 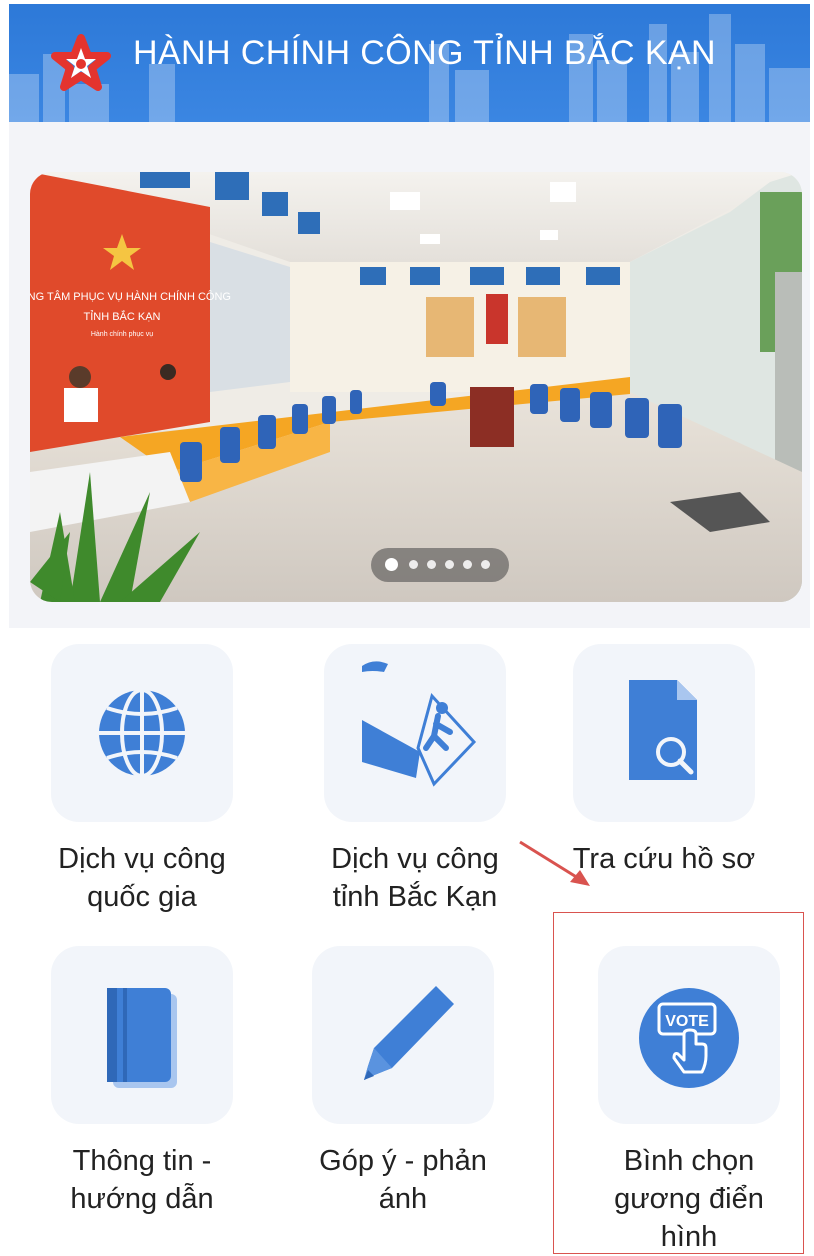 What do you see at coordinates (678, 1083) in the screenshot?
I see `annotation-highlight-box` at bounding box center [678, 1083].